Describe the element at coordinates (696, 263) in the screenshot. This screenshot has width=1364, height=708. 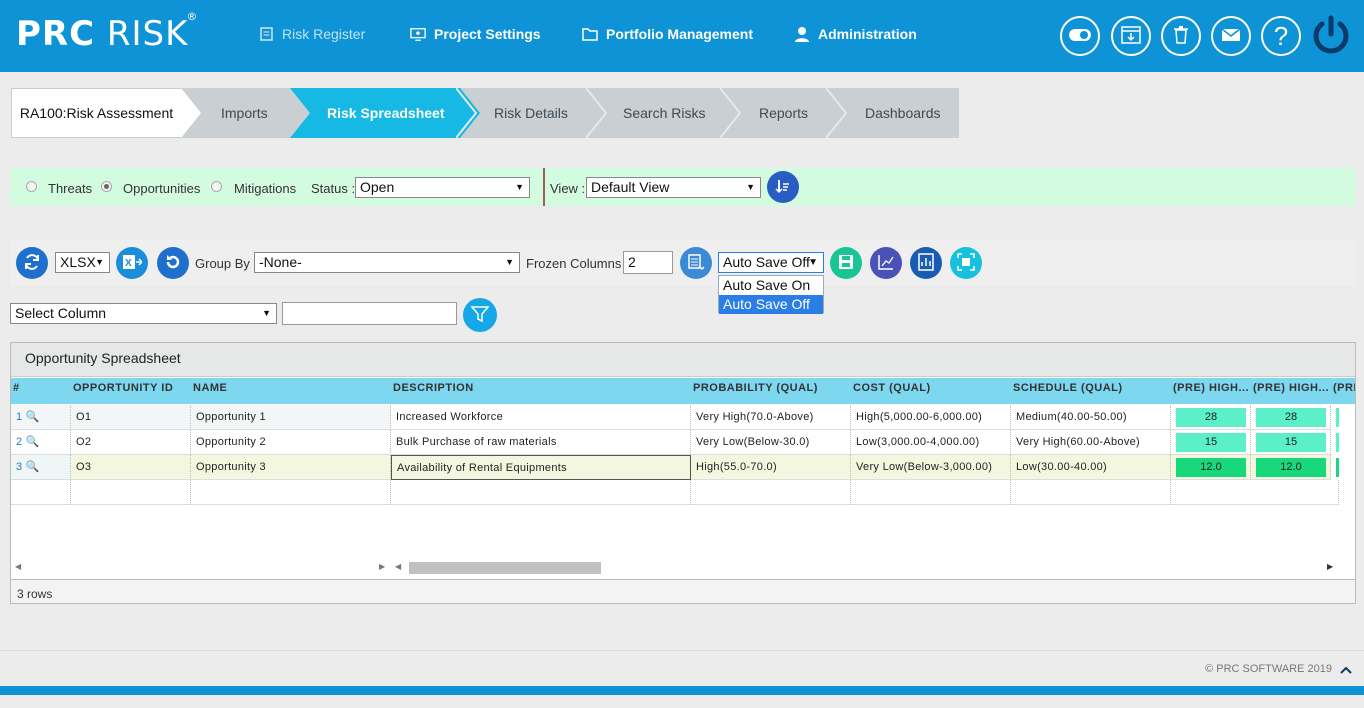
I see `column-settings-button` at that location.